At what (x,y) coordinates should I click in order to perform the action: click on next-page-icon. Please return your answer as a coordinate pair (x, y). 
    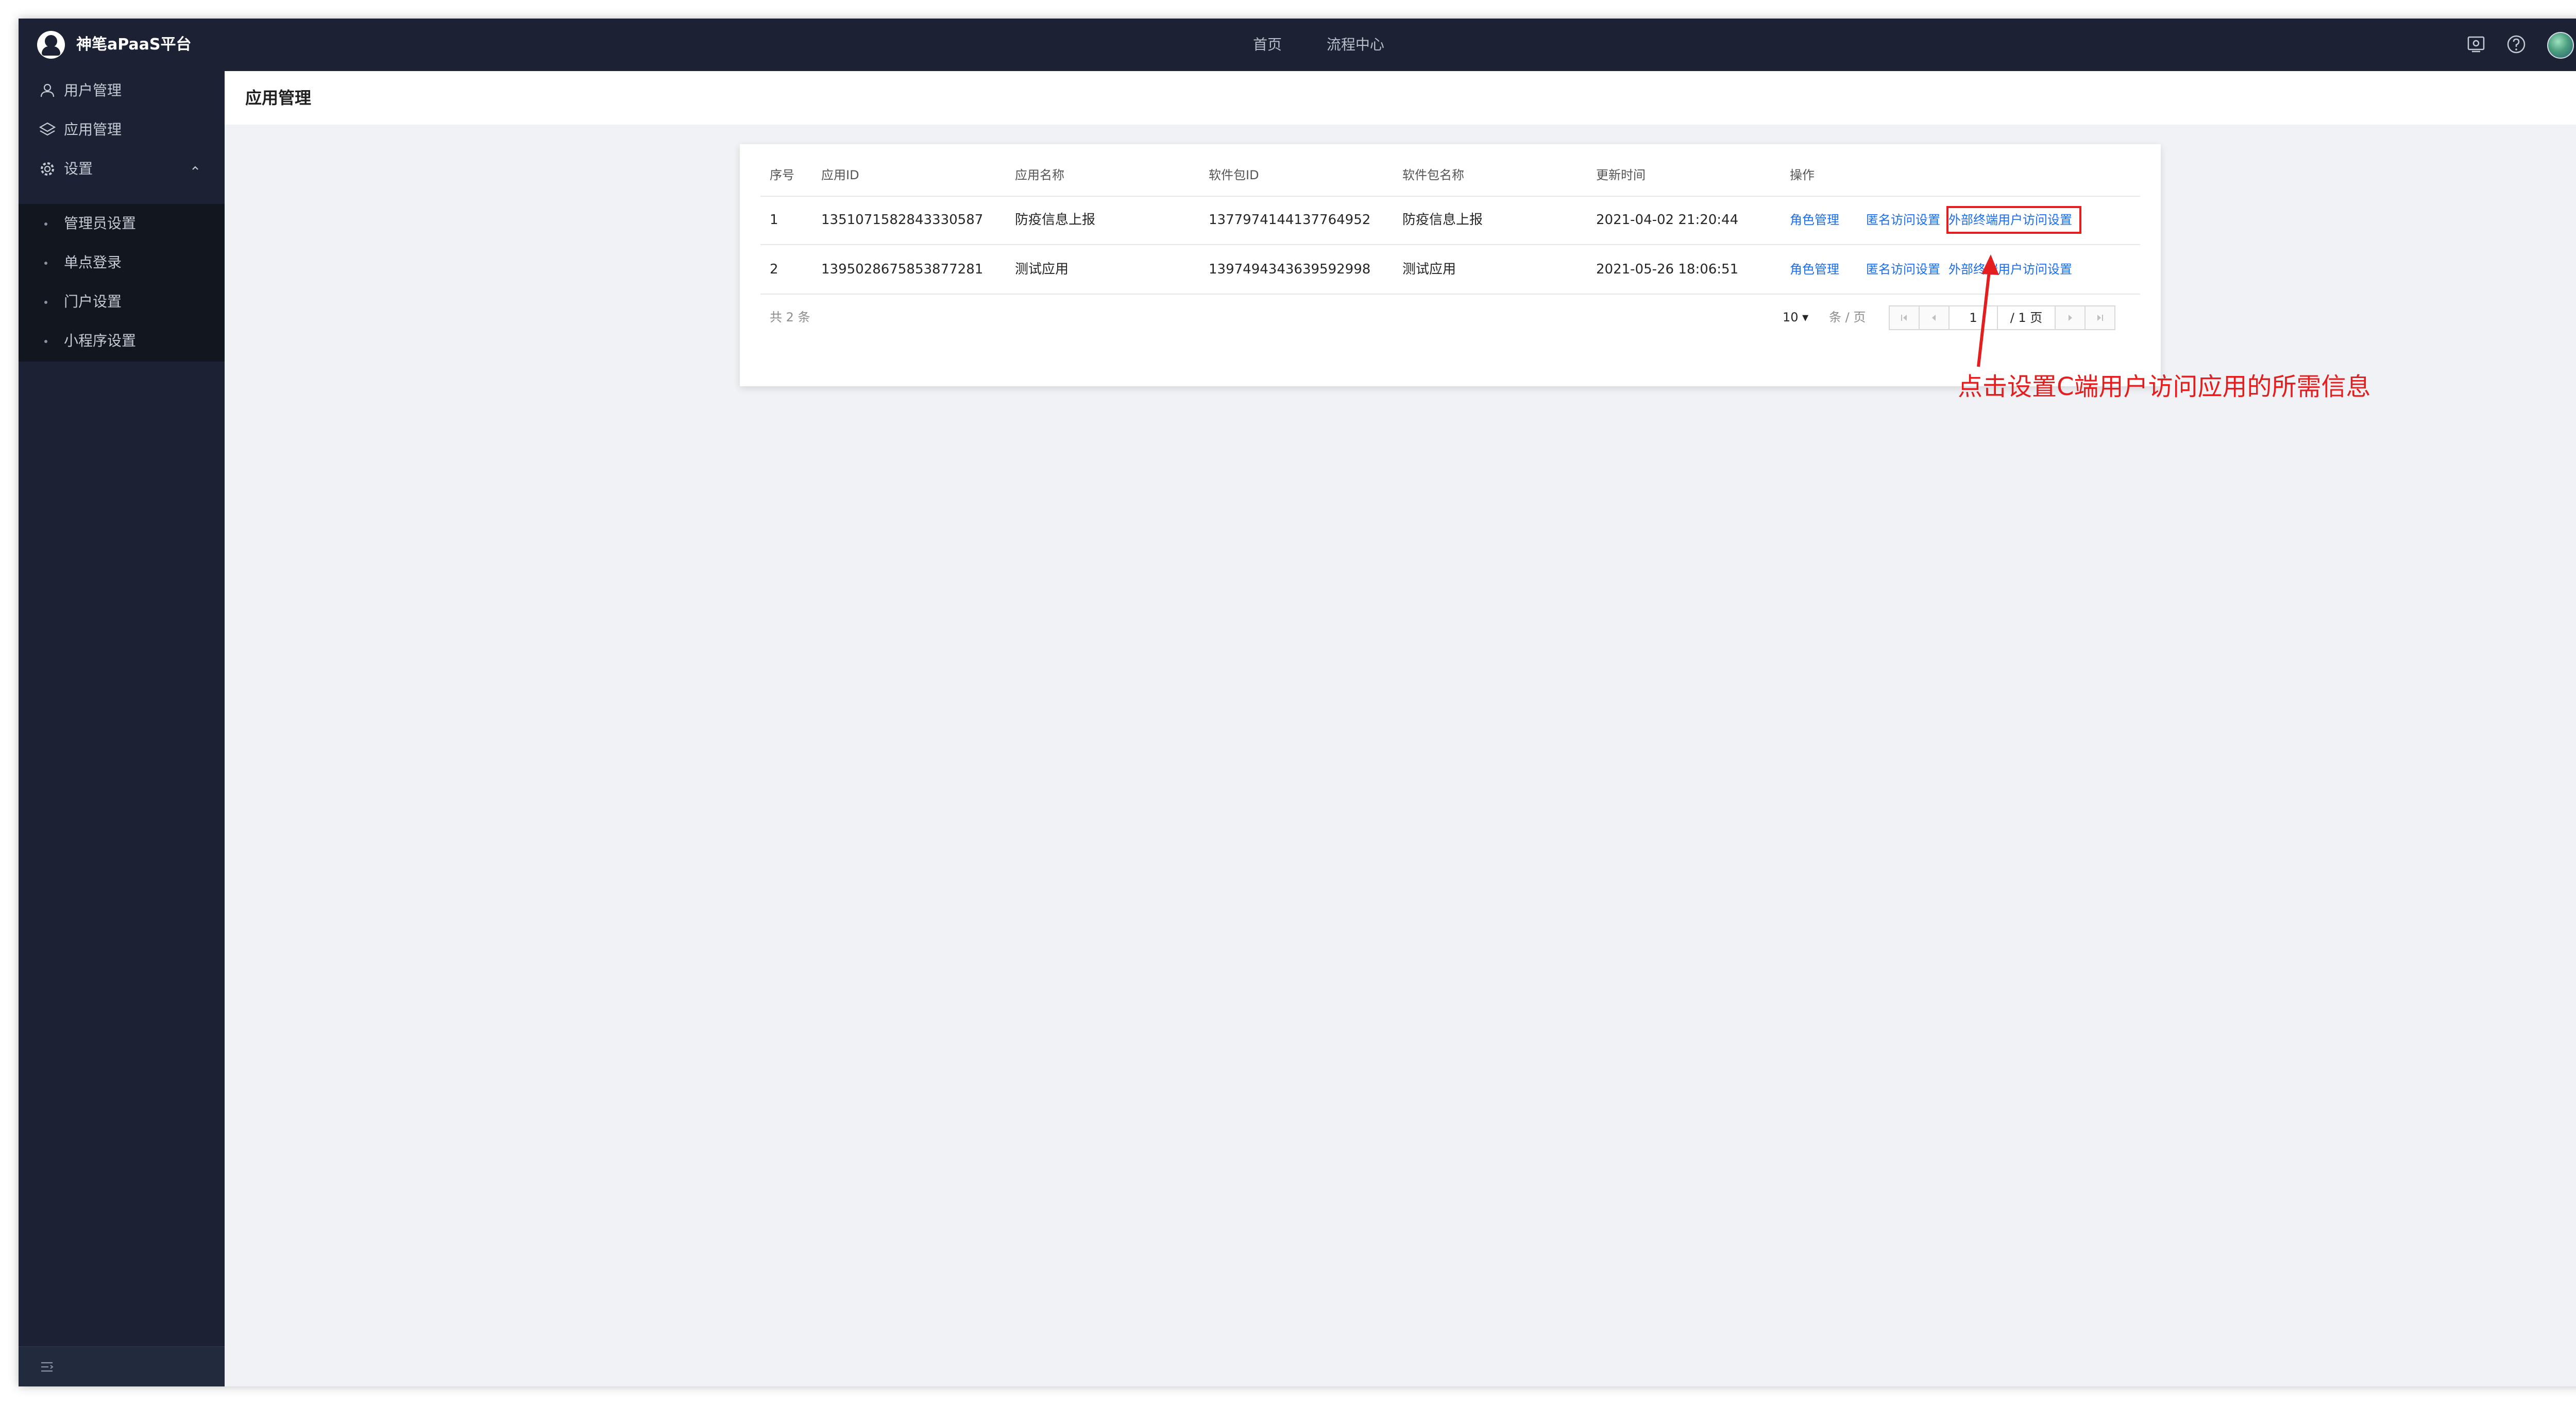
    Looking at the image, I should click on (2070, 318).